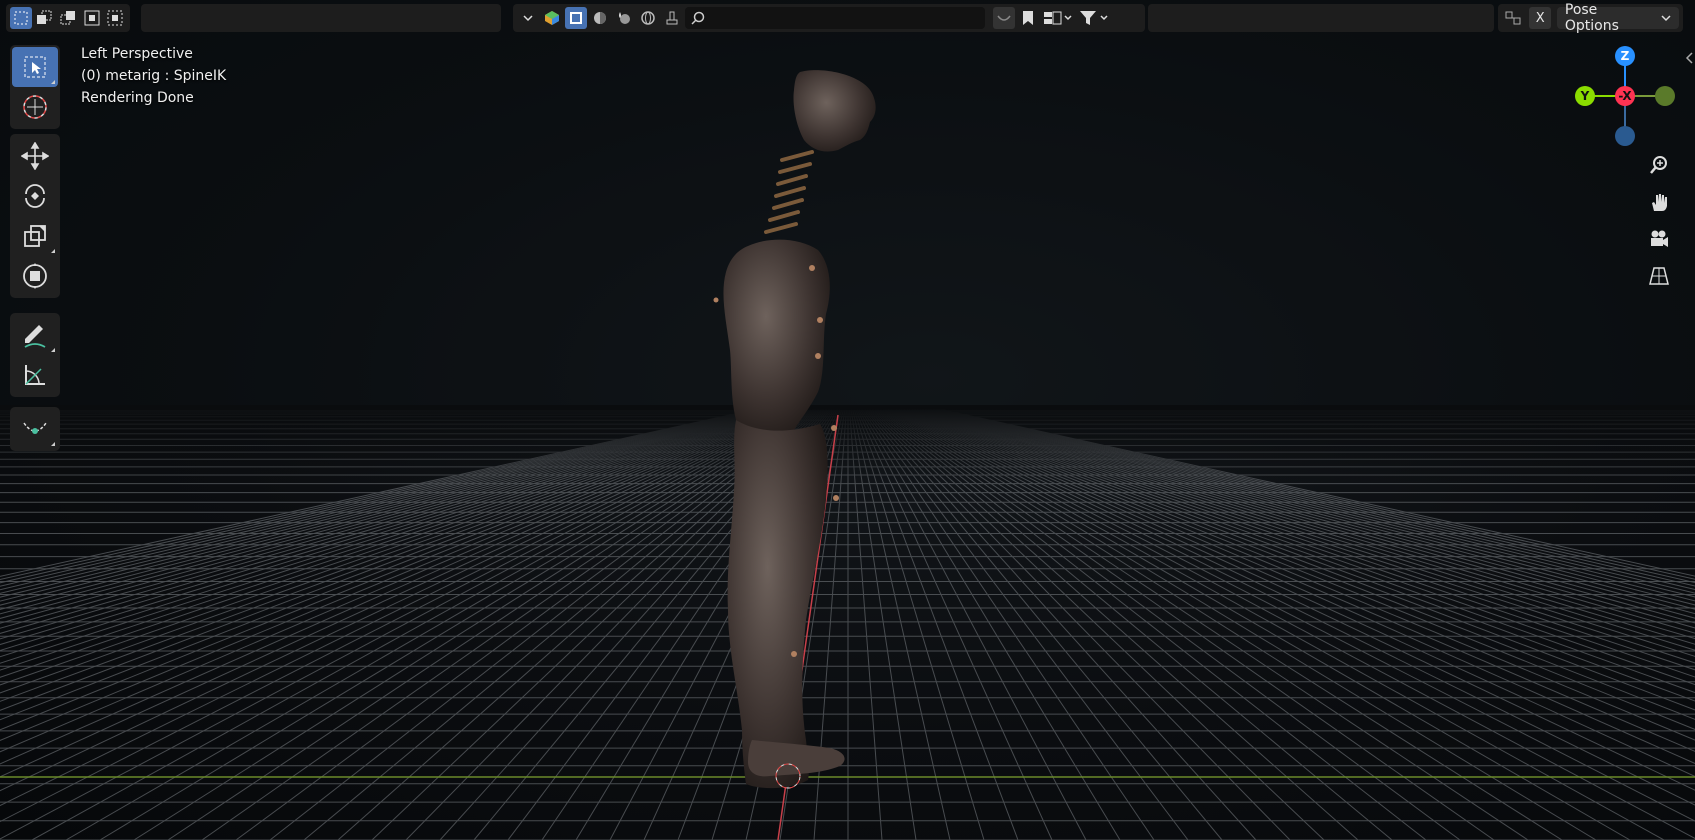  I want to click on hand-icon, so click(1659, 202).